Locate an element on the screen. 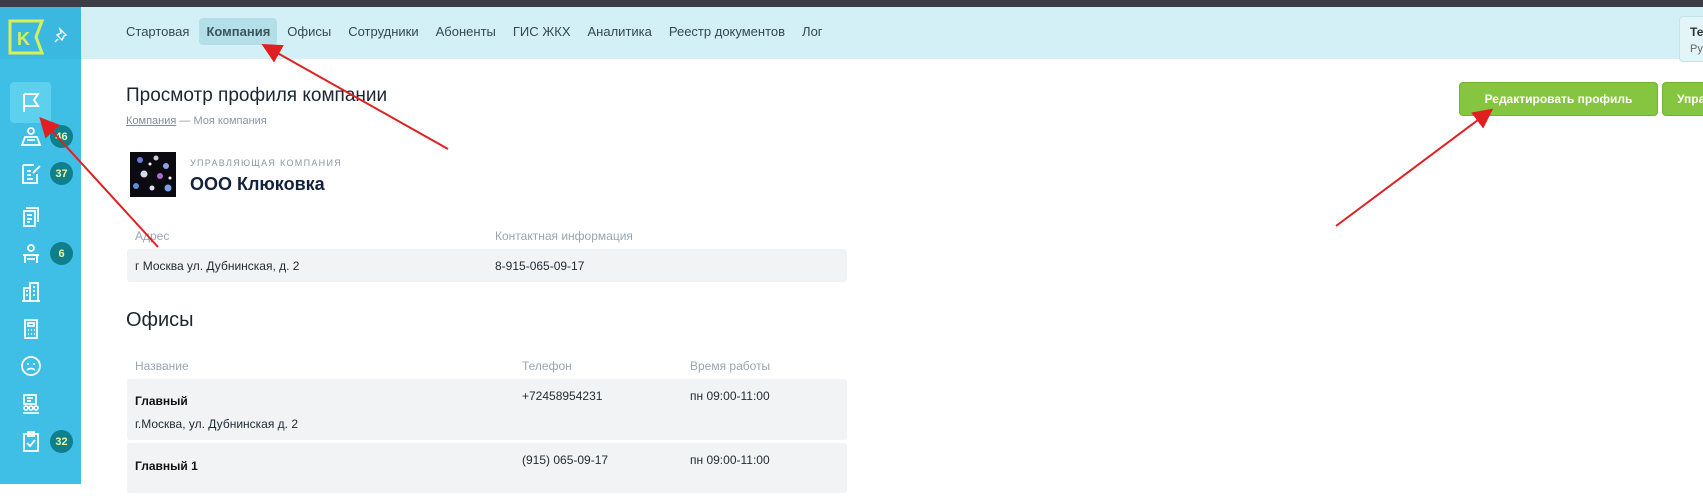  user-menu: Те Ру is located at coordinates (1691, 39).